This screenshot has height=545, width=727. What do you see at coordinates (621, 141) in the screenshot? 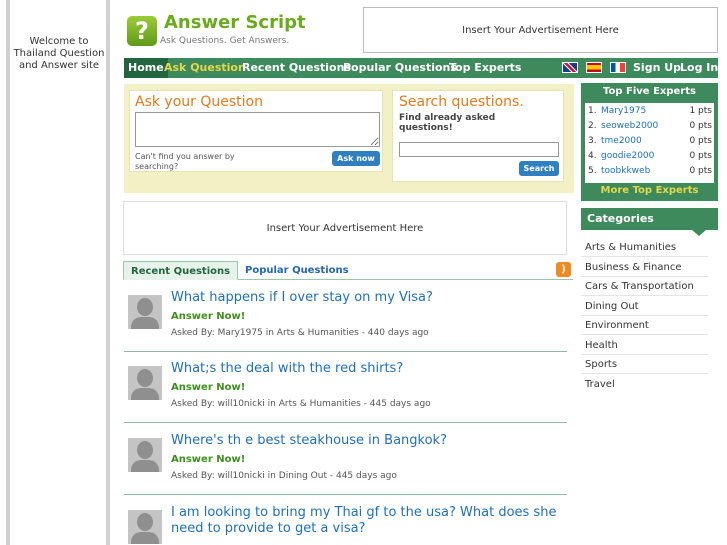
I see `expert-name-link: tme2000` at bounding box center [621, 141].